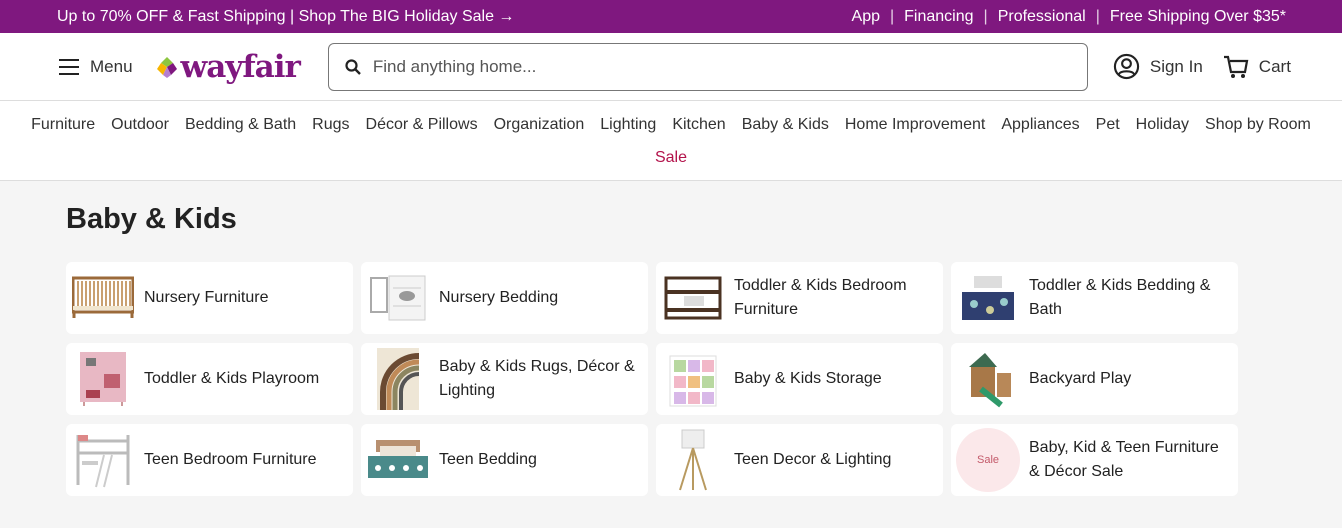 This screenshot has width=1342, height=528. I want to click on wayfair-logo: wayfair, so click(228, 66).